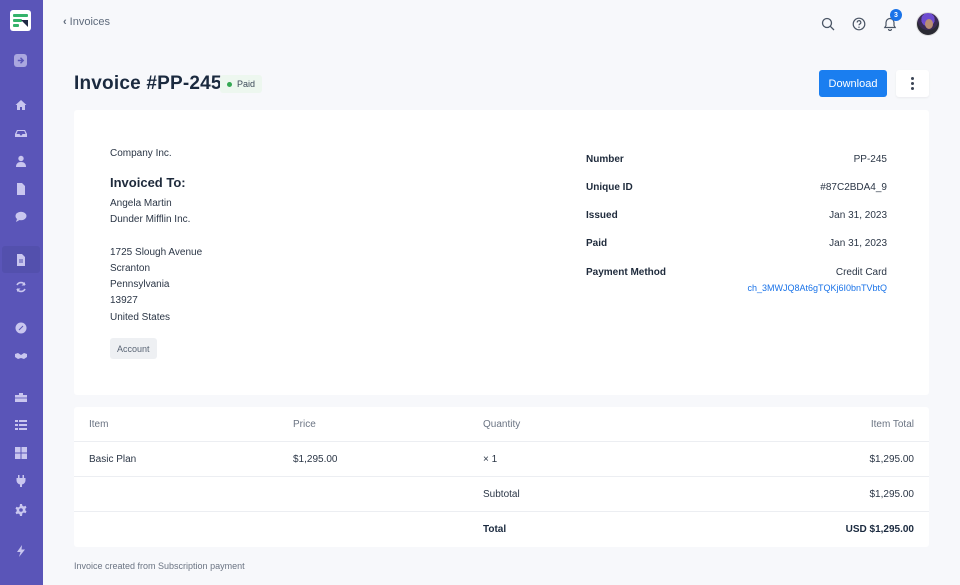 This screenshot has height=585, width=960. I want to click on user-icon, so click(21, 161).